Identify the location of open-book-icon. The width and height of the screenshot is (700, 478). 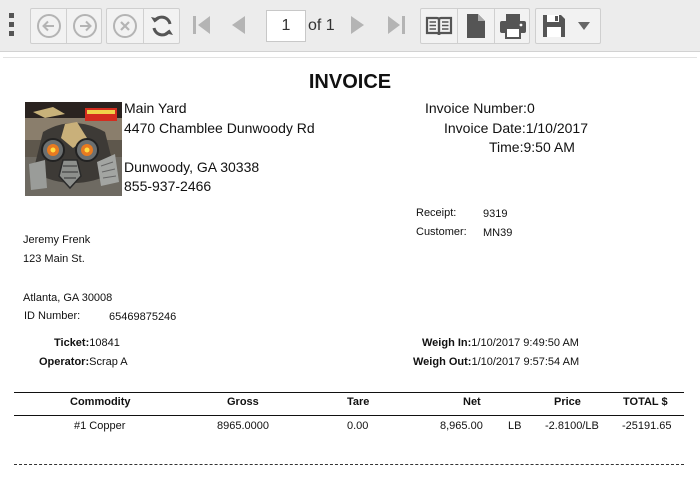
(439, 26).